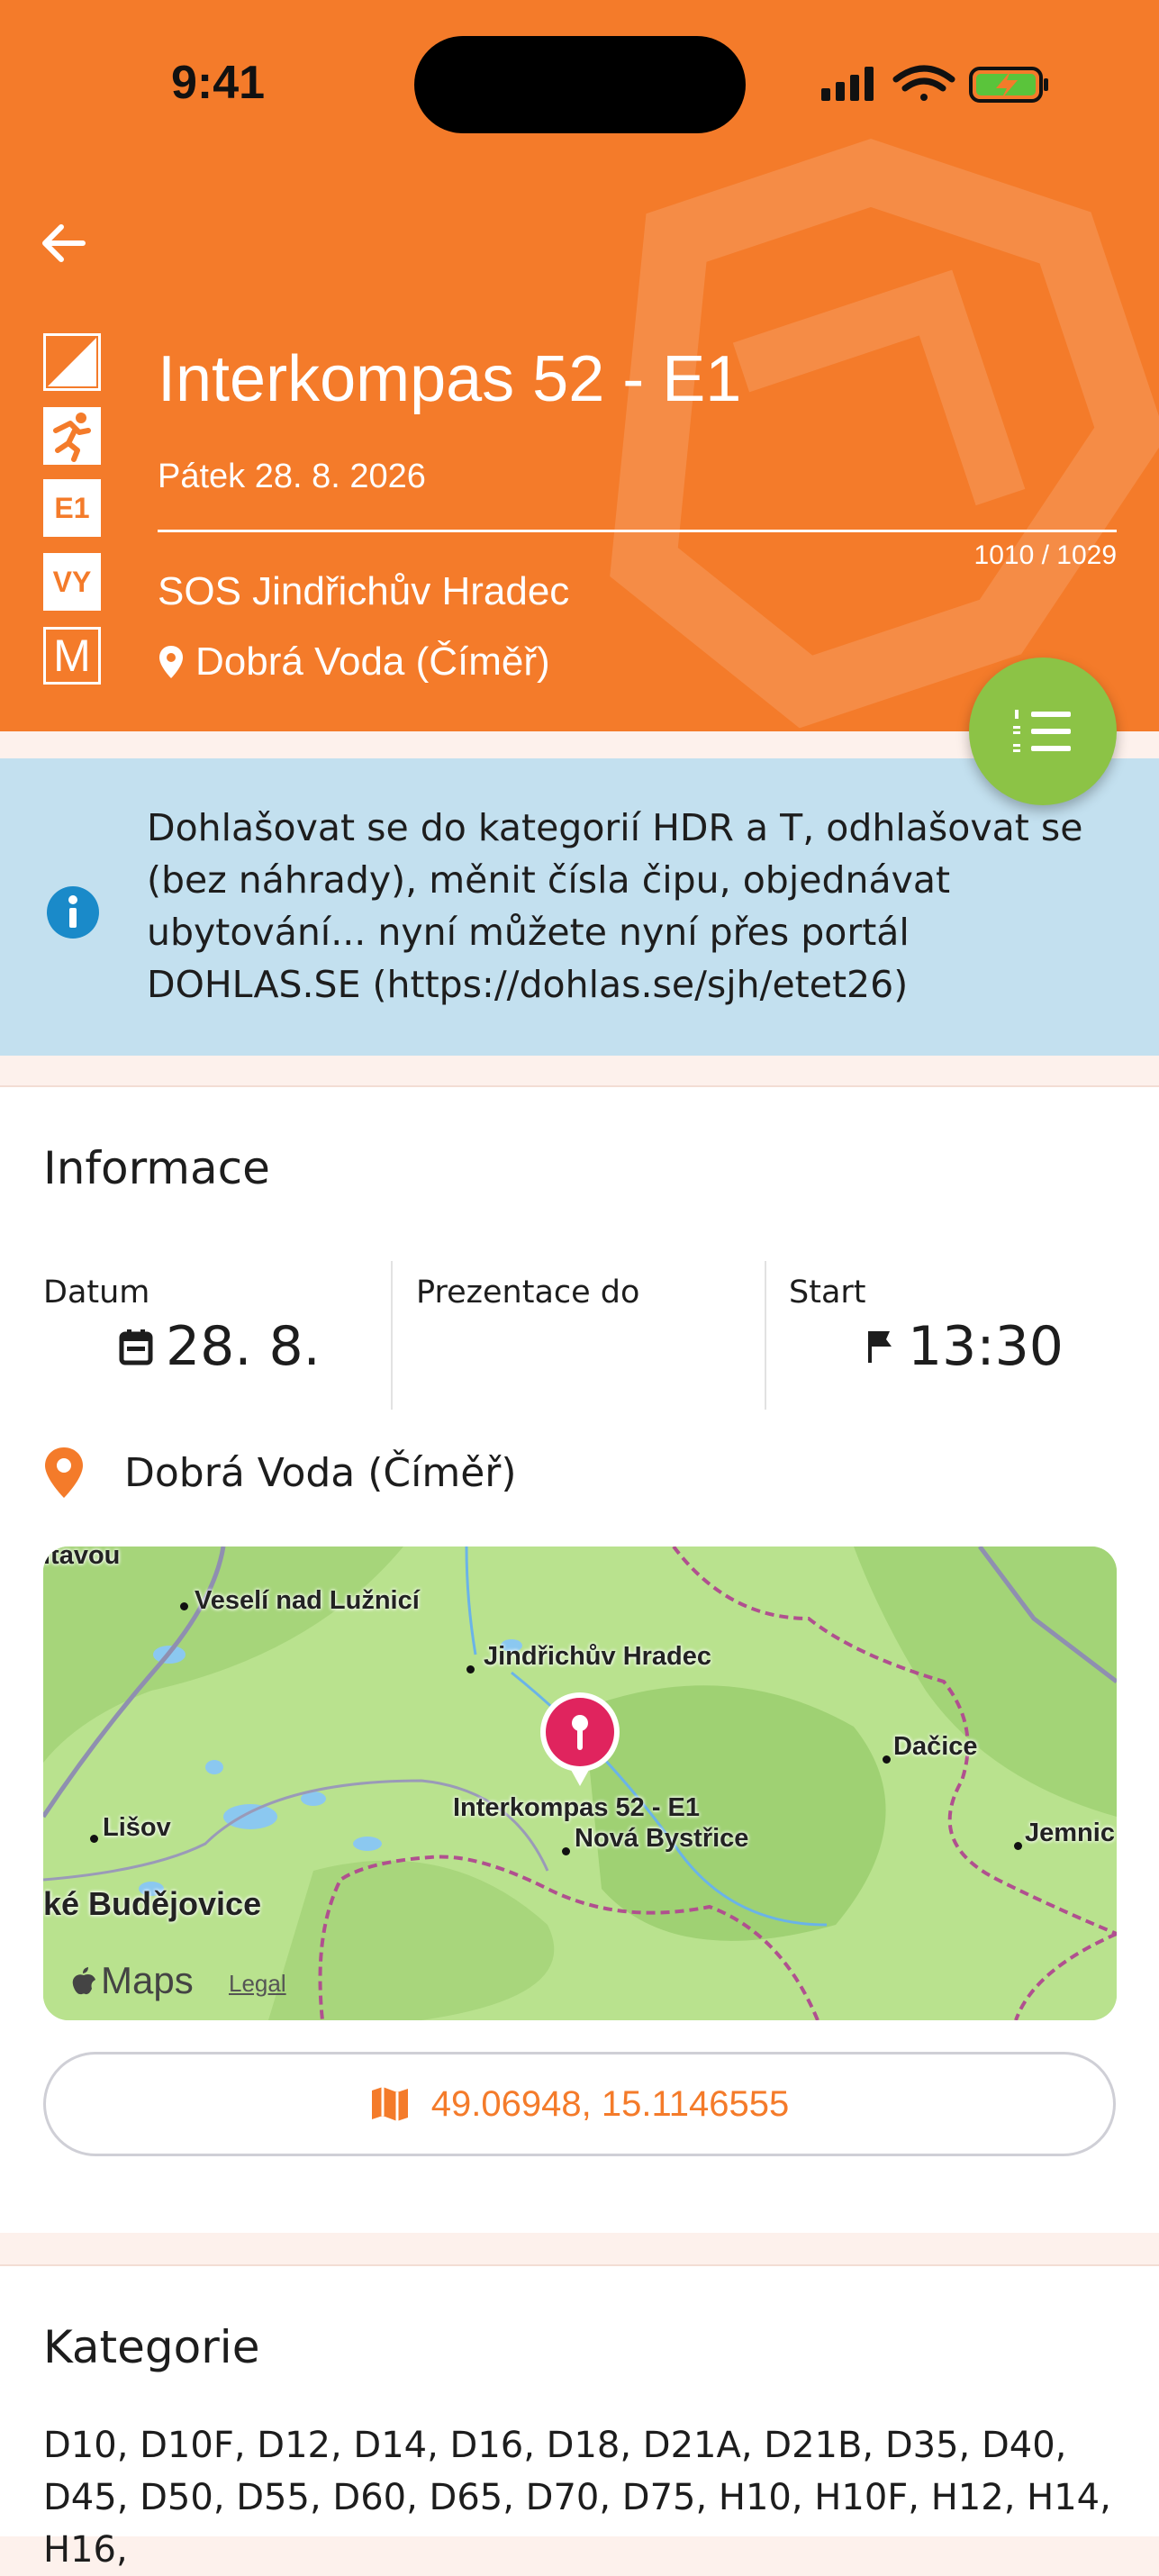 Image resolution: width=1159 pixels, height=2576 pixels. I want to click on map-label-dacice: Dačice, so click(935, 1746).